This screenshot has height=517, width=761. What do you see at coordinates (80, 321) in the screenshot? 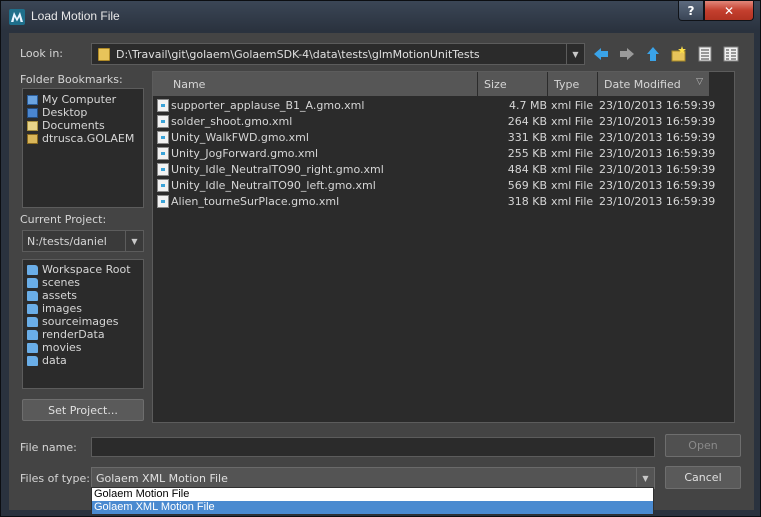
I see `folder-label: sourceimages` at bounding box center [80, 321].